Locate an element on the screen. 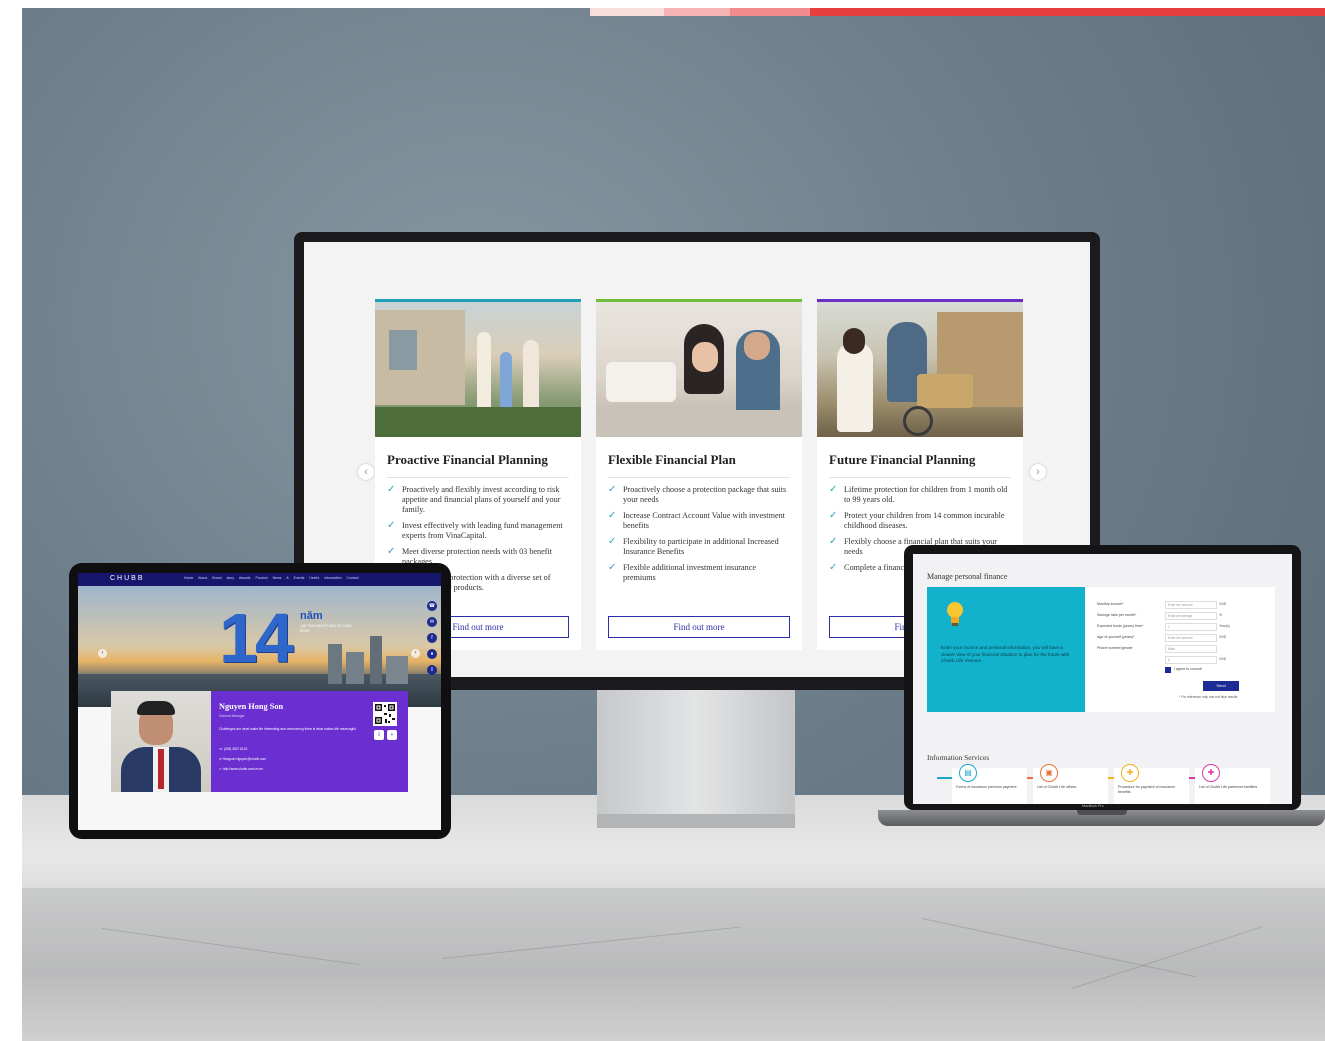 The image size is (1325, 1041). field-label: Expected funds (years) time* is located at coordinates (1120, 626).